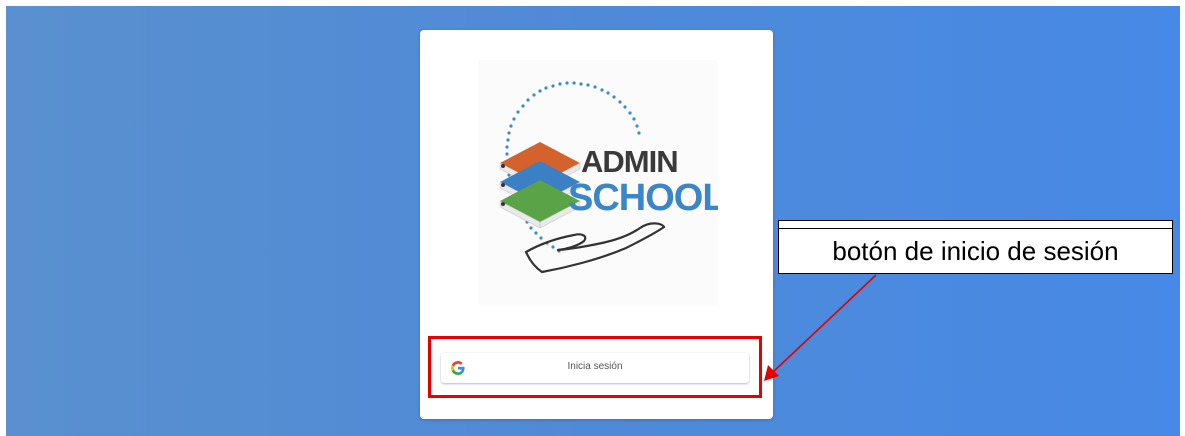 The height and width of the screenshot is (436, 1185). I want to click on callout-divider, so click(975, 228).